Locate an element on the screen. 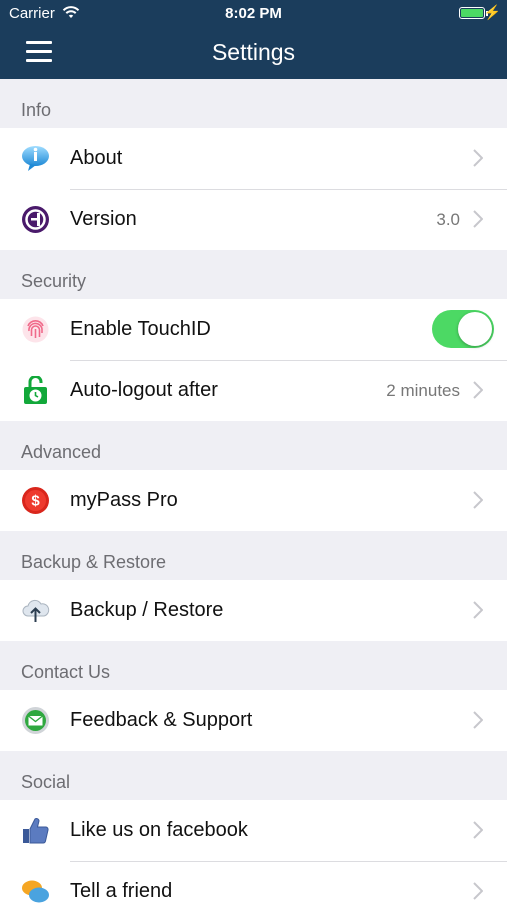 Image resolution: width=507 pixels, height=922 pixels. thumbs-up-icon is located at coordinates (36, 831).